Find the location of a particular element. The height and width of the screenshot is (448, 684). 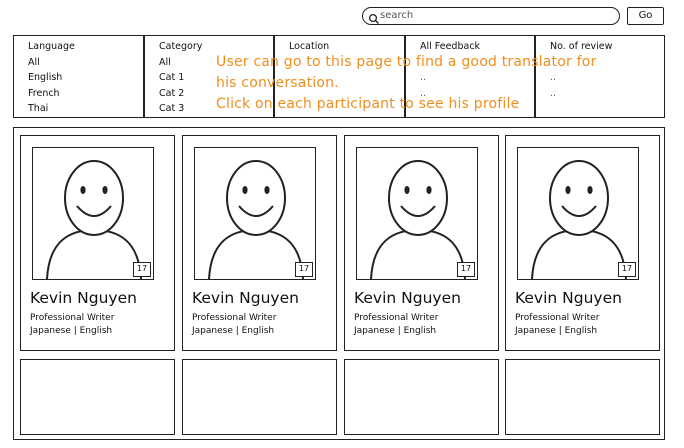

filter-language: Language All English French Thai is located at coordinates (78, 76).